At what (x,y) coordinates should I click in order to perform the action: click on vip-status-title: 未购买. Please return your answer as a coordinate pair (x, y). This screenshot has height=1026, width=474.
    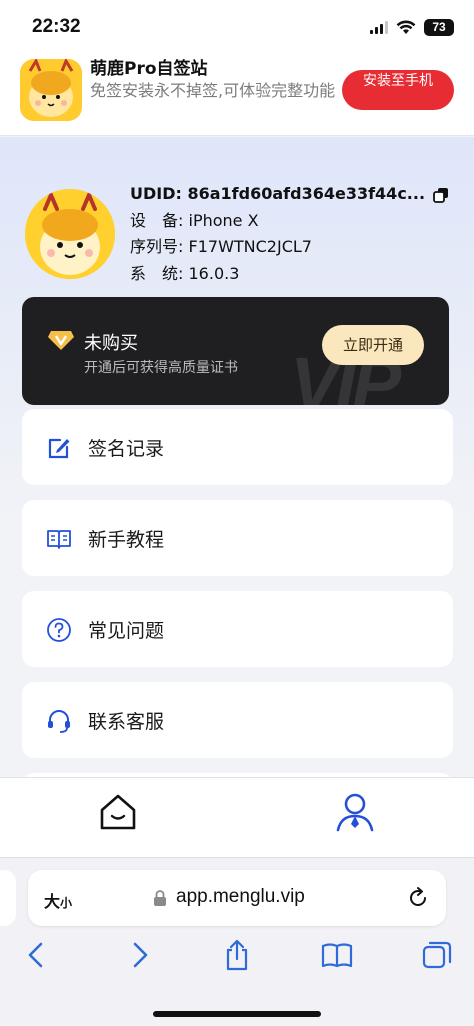
    Looking at the image, I should click on (111, 343).